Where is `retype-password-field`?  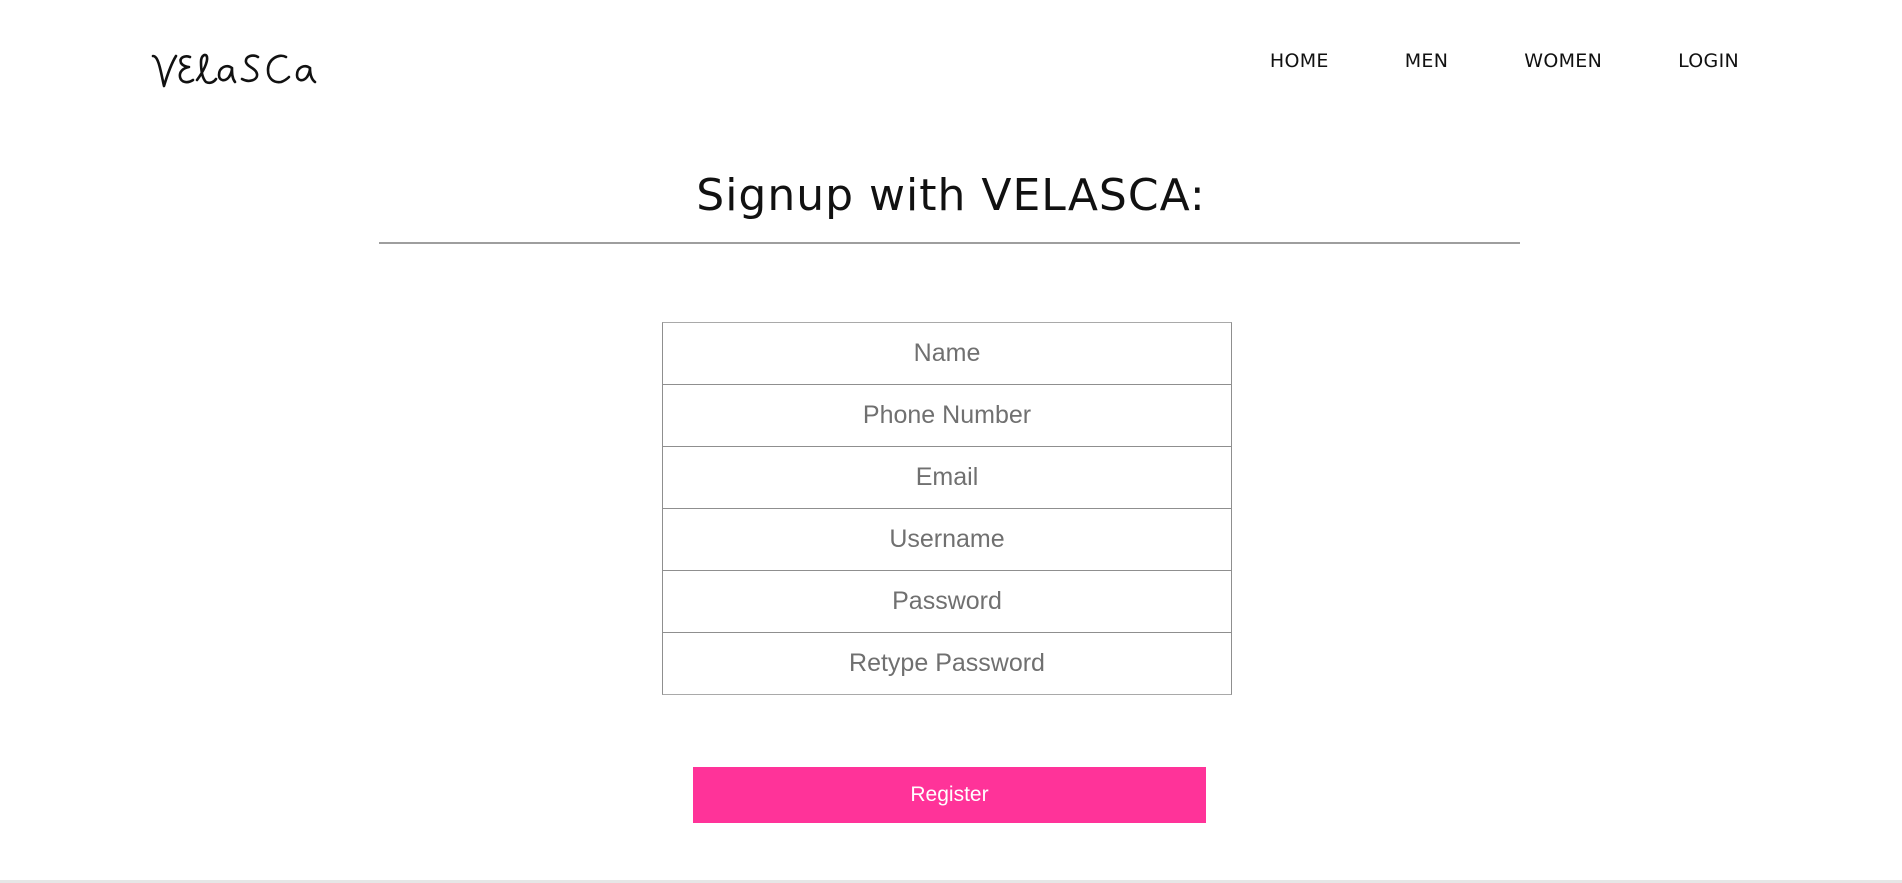 retype-password-field is located at coordinates (947, 663).